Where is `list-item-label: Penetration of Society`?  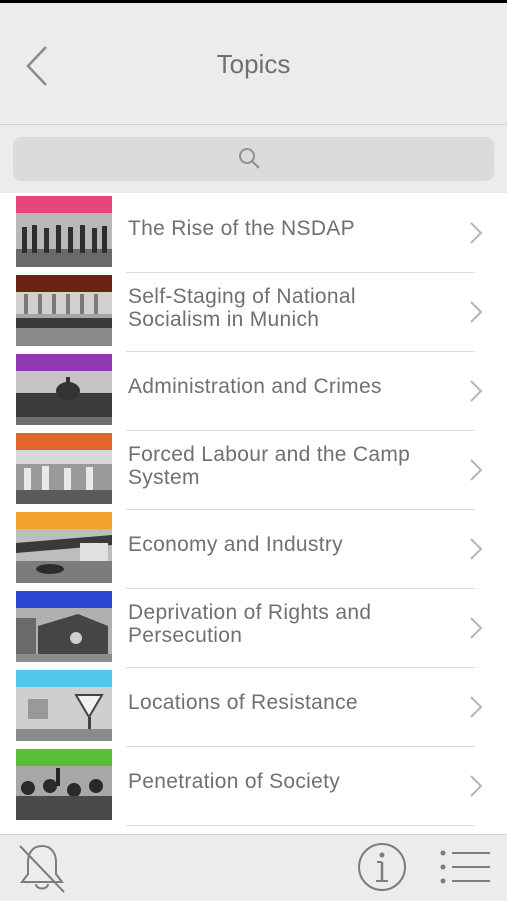 list-item-label: Penetration of Society is located at coordinates (234, 781).